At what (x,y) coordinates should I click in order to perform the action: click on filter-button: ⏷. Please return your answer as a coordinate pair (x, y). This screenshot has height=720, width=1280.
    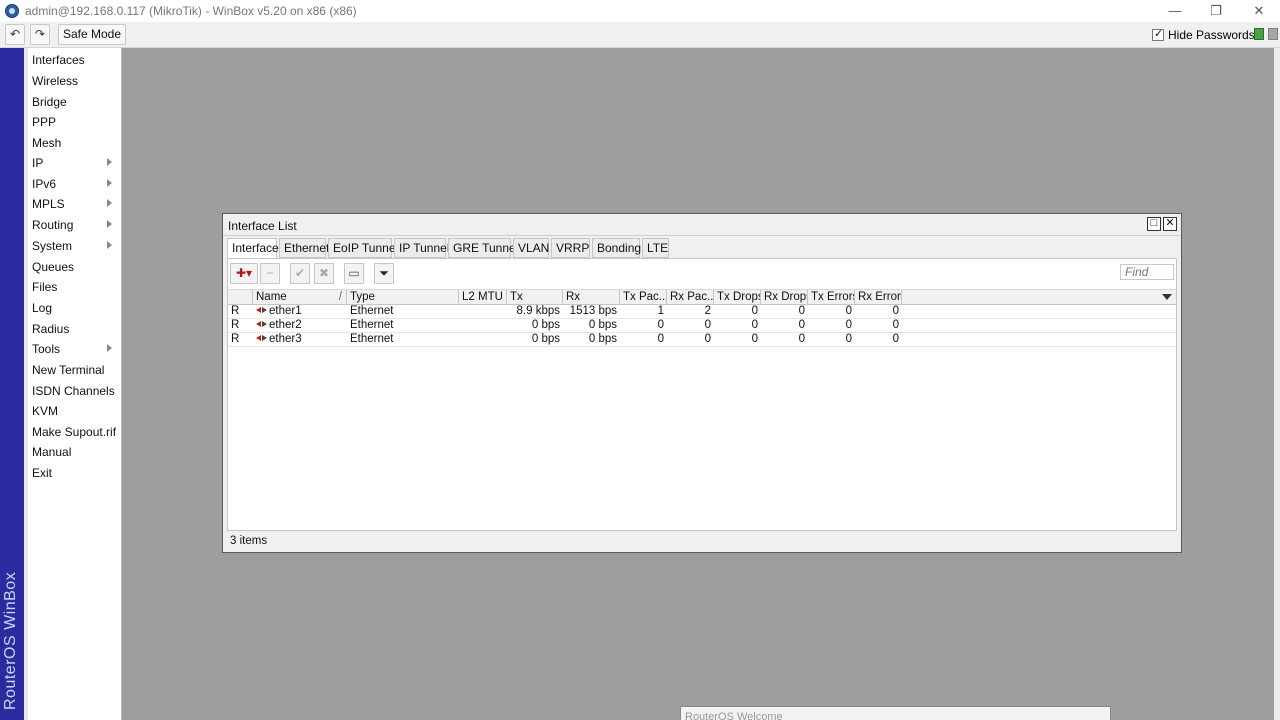
    Looking at the image, I should click on (384, 273).